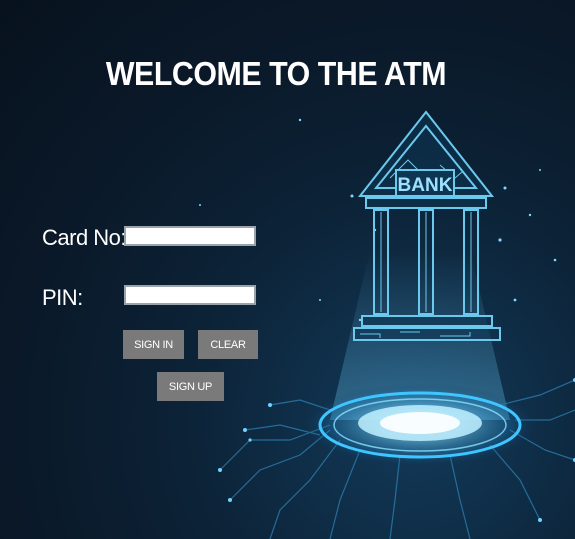  I want to click on pin-input, so click(190, 295).